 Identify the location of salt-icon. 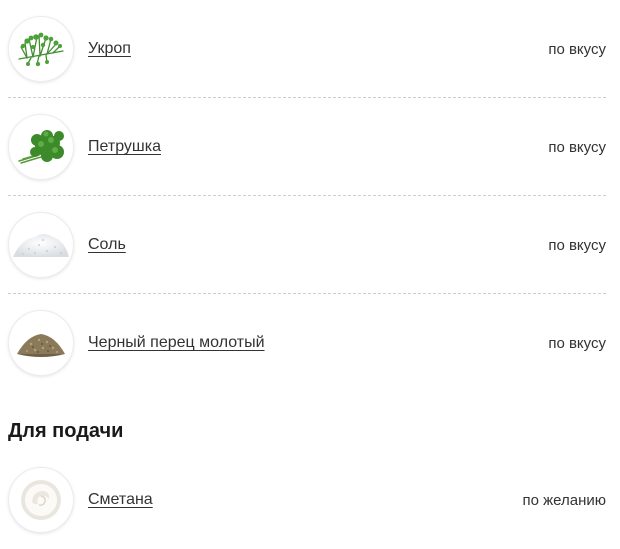
(41, 245).